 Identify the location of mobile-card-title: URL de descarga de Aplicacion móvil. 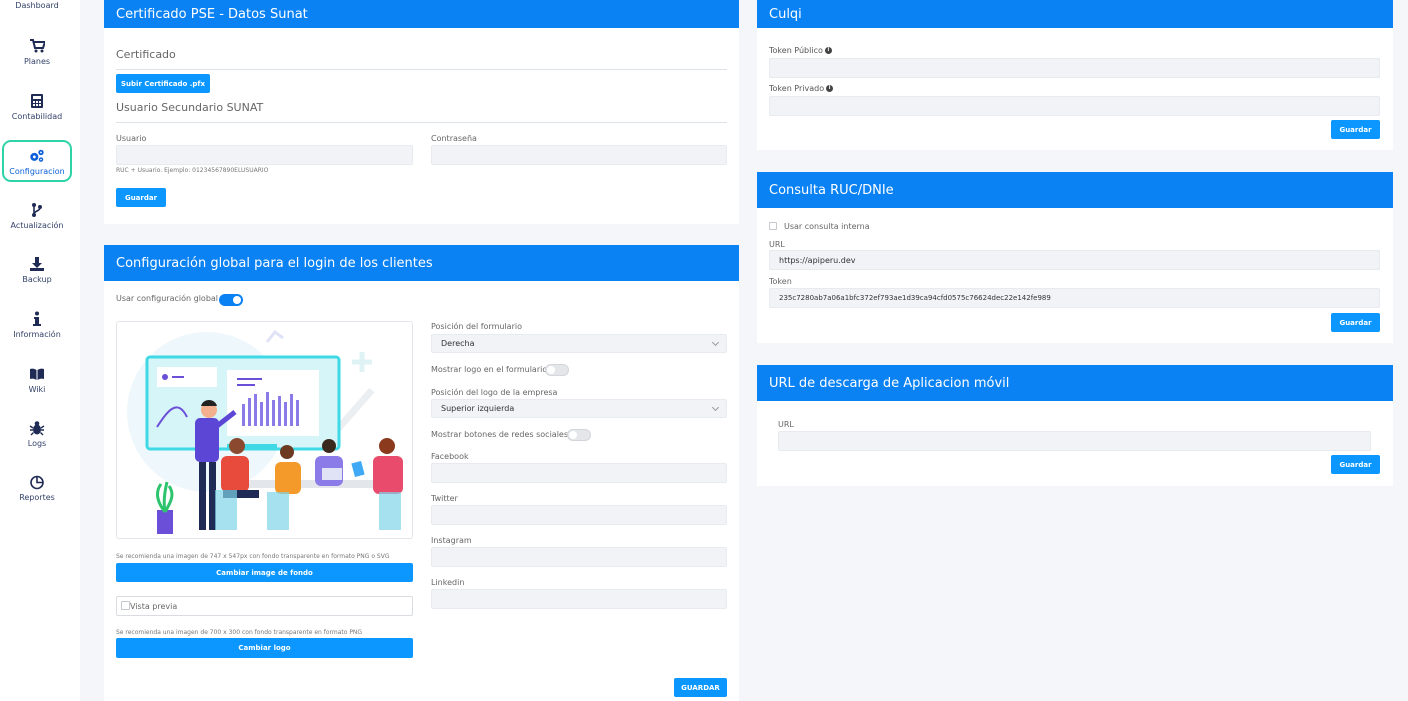
(1075, 383).